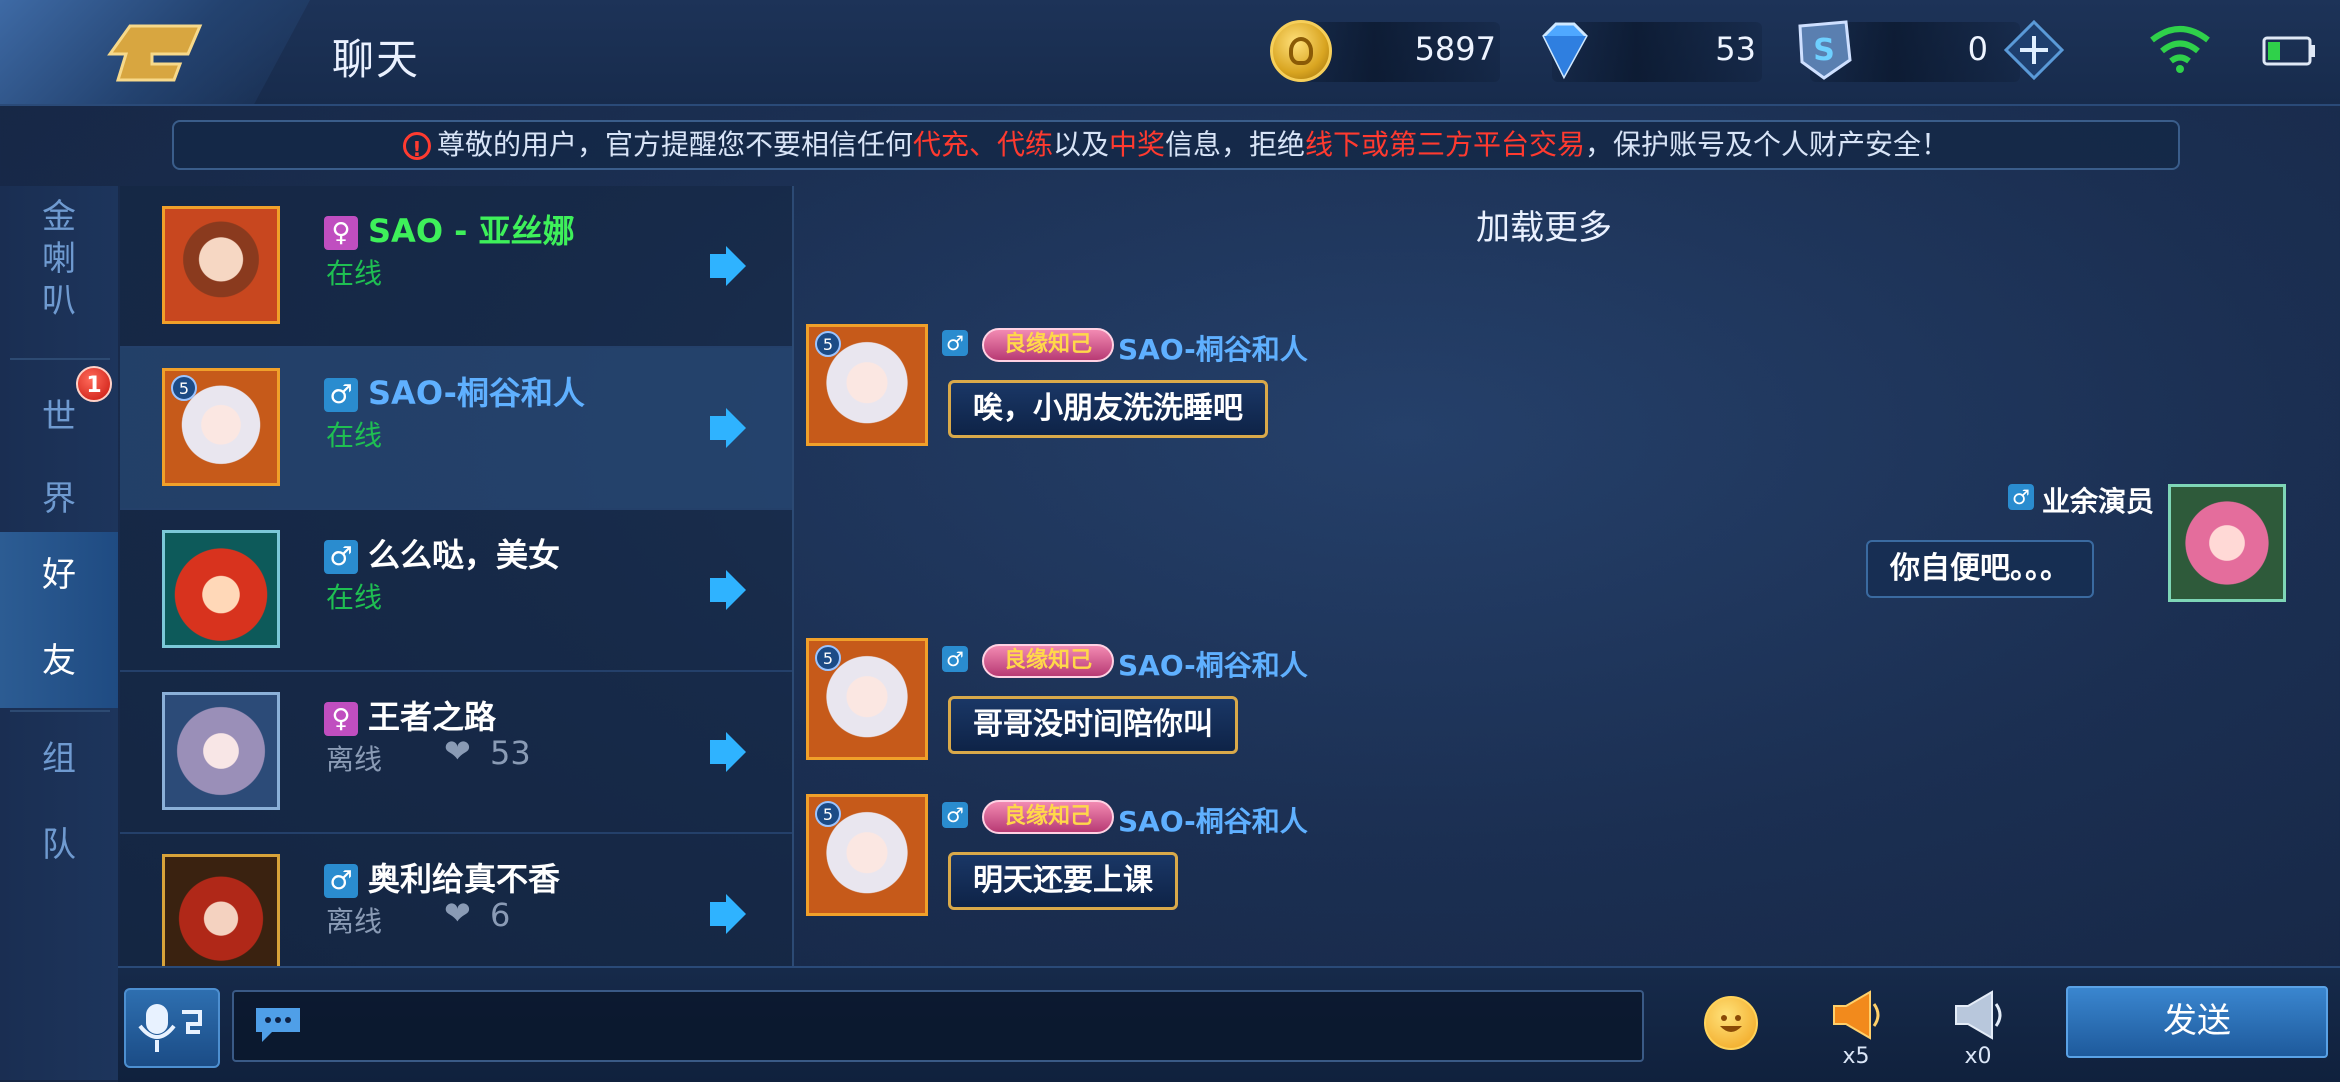 The width and height of the screenshot is (2340, 1082). Describe the element at coordinates (432, 717) in the screenshot. I see `friend-name-text: 王者之路` at that location.